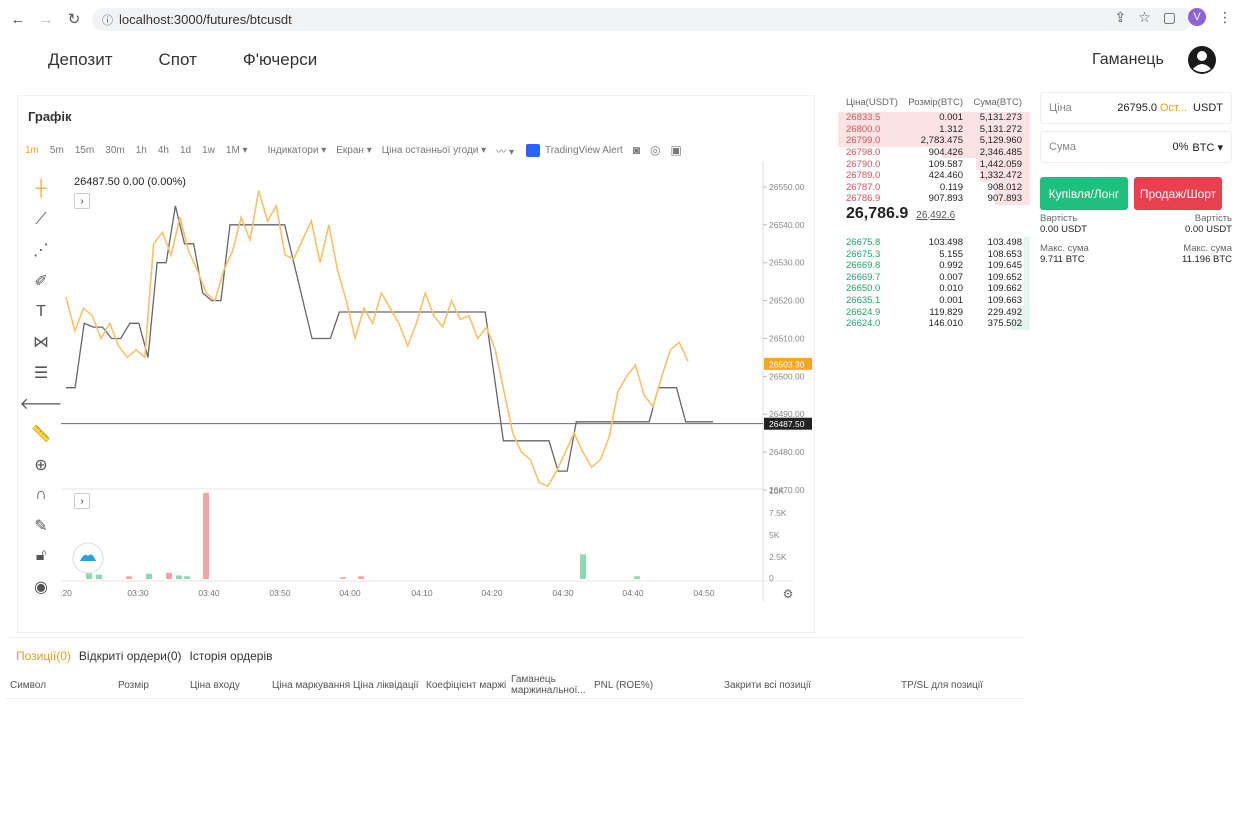 The height and width of the screenshot is (813, 1240). Describe the element at coordinates (934, 102) in the screenshot. I see `order-book-header: Ціна(USDT) Розмір(BTC) Сума(BTC)` at that location.